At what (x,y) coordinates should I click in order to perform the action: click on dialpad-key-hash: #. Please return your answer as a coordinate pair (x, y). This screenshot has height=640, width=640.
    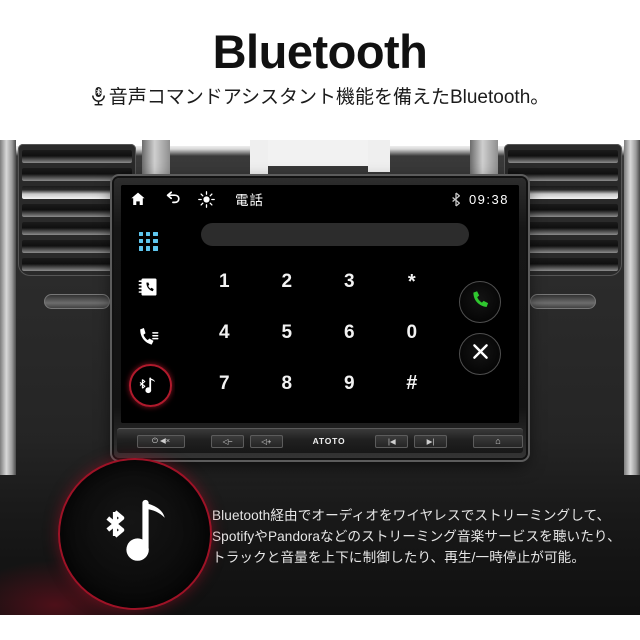
    Looking at the image, I should click on (412, 383).